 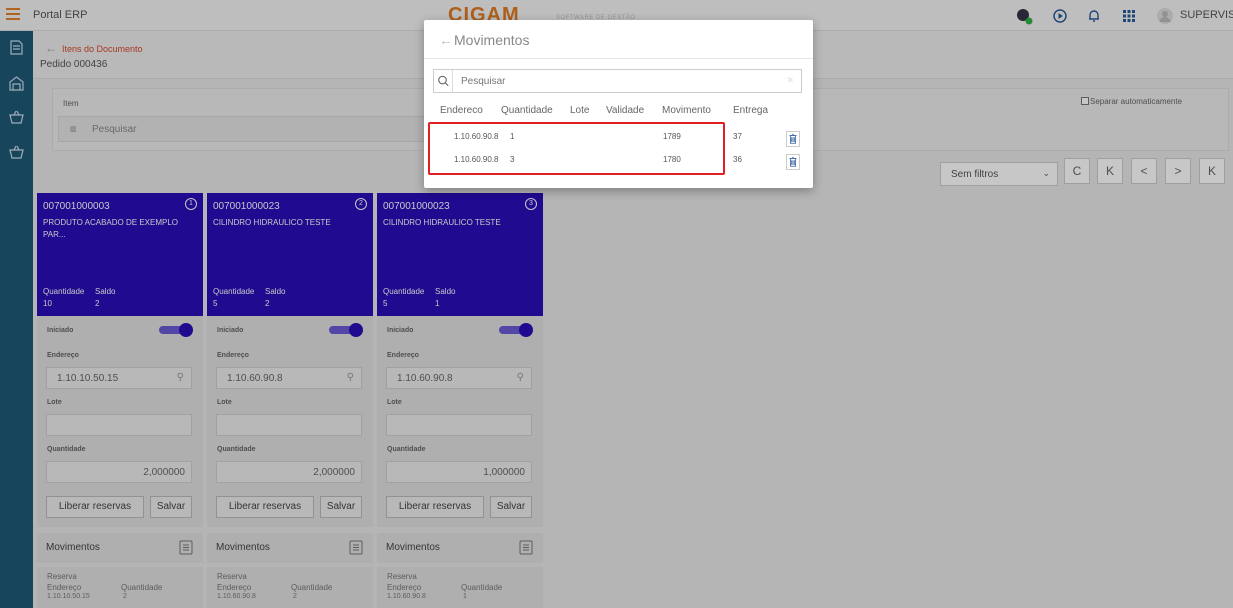 I want to click on col-quantidade: Quantidade, so click(x=527, y=110).